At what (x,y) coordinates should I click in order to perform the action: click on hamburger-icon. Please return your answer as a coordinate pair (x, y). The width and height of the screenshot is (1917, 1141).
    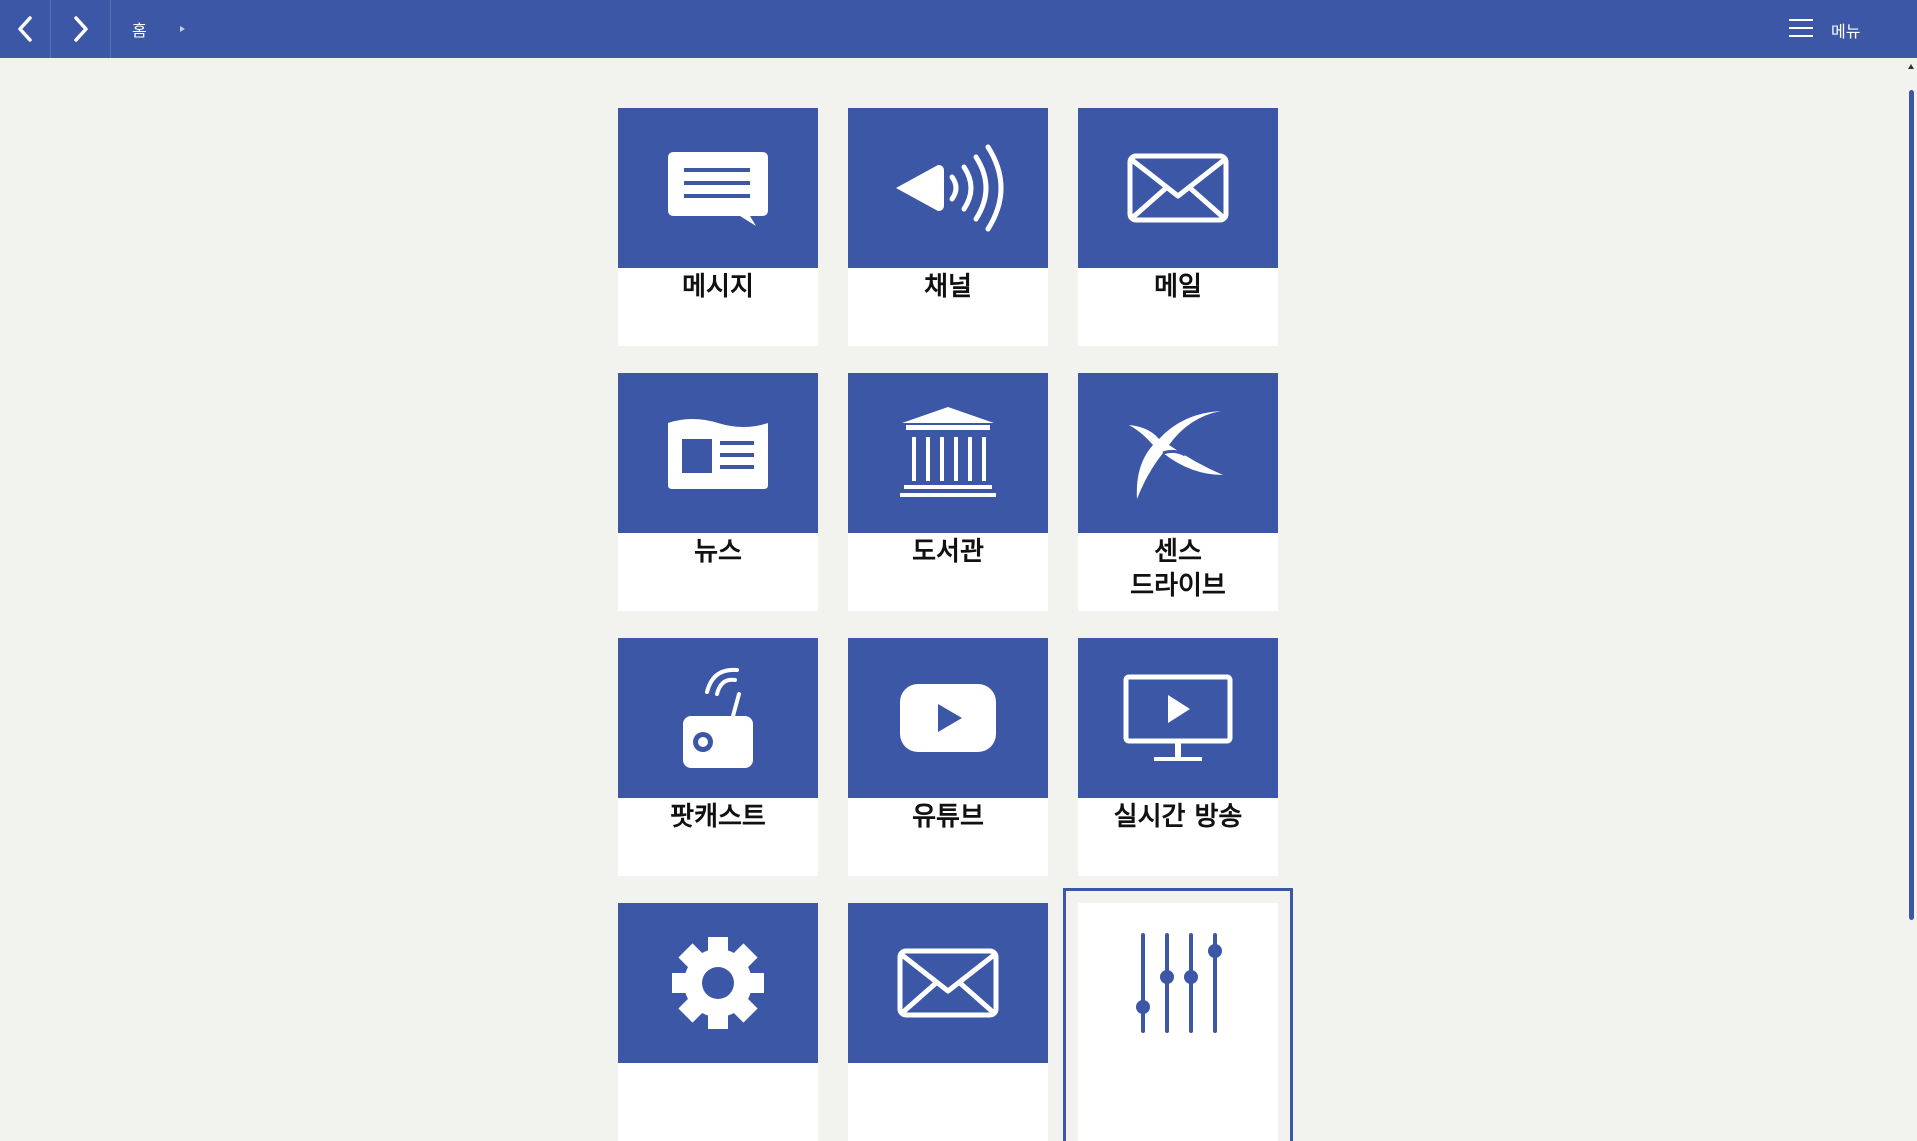
    Looking at the image, I should click on (1801, 28).